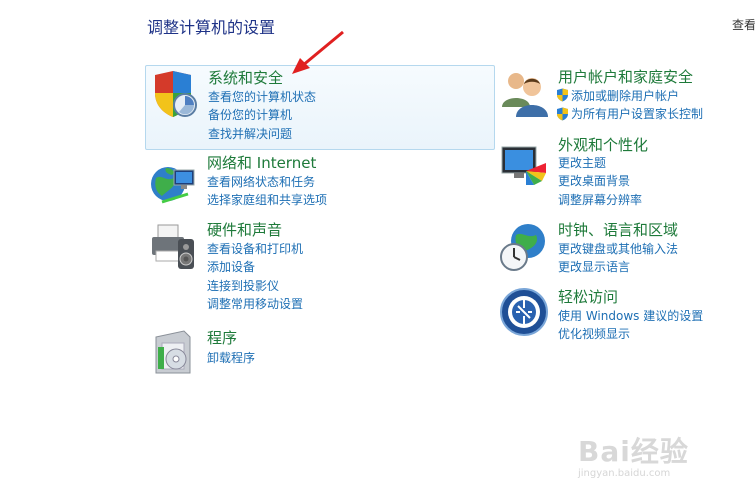 The height and width of the screenshot is (499, 755). What do you see at coordinates (262, 115) in the screenshot?
I see `link-backup-computer: 备份您的计算机` at bounding box center [262, 115].